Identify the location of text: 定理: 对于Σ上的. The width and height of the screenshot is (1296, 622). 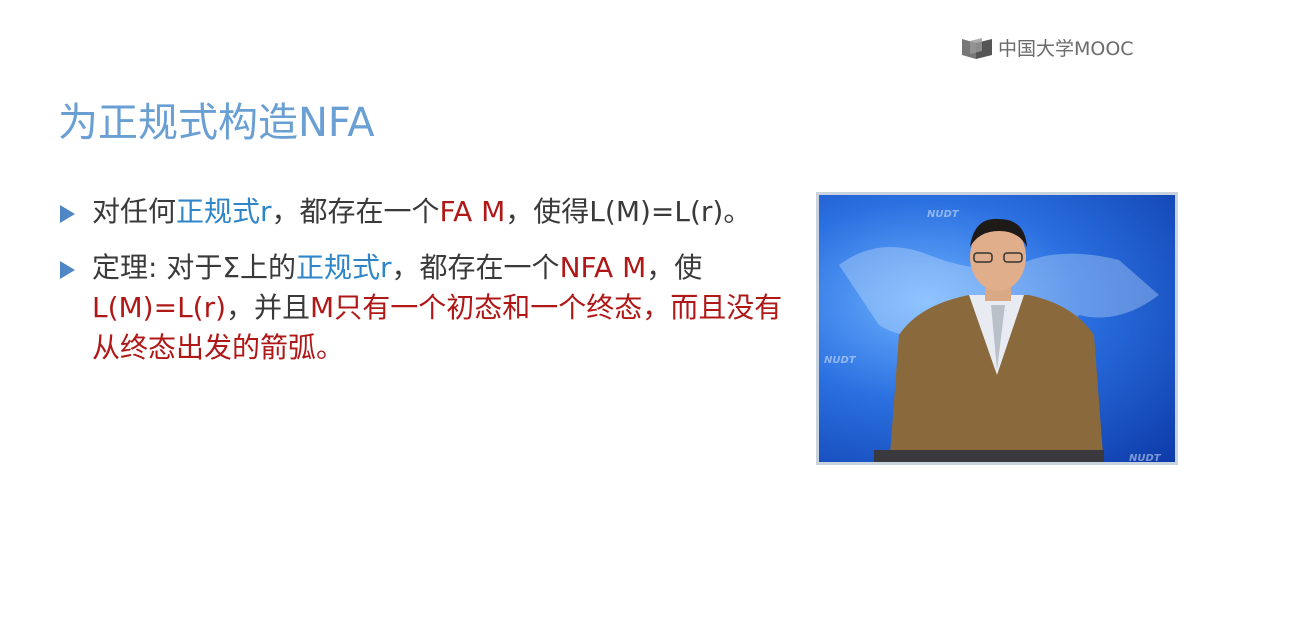
(194, 267).